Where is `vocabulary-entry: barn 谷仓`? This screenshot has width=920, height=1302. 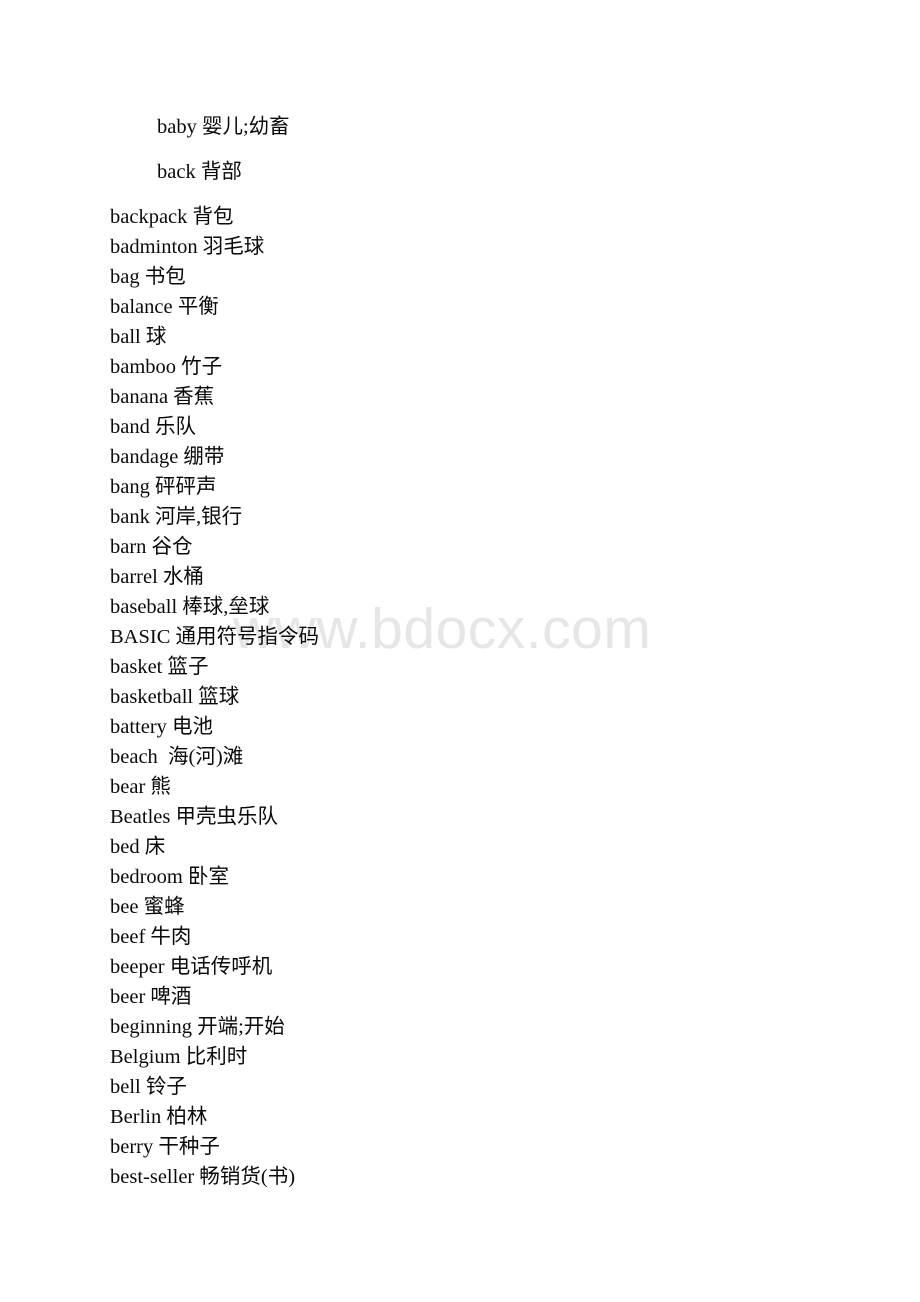 vocabulary-entry: barn 谷仓 is located at coordinates (151, 547).